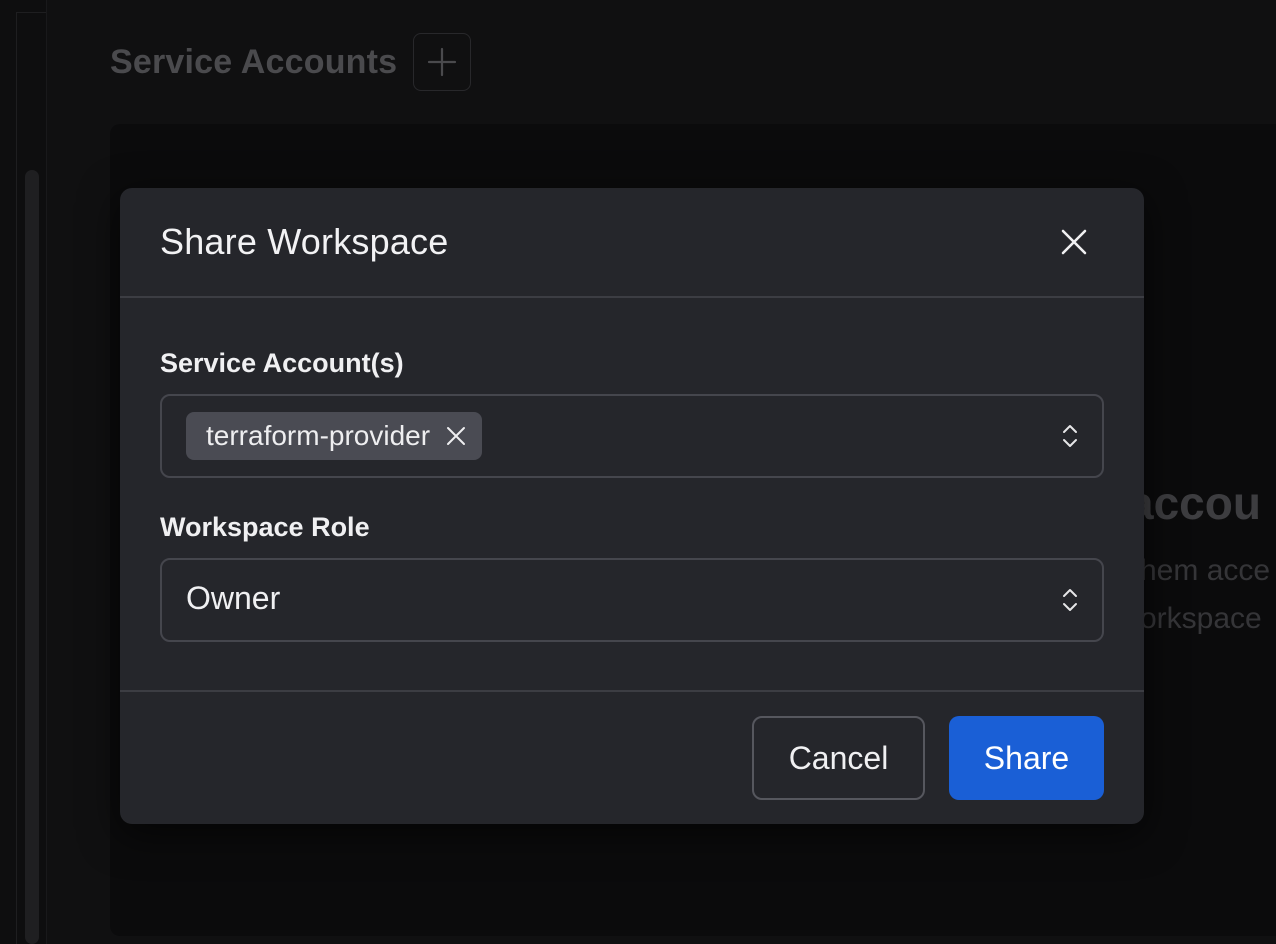 The image size is (1276, 944). Describe the element at coordinates (318, 435) in the screenshot. I see `chip-label: terraform-provider` at that location.